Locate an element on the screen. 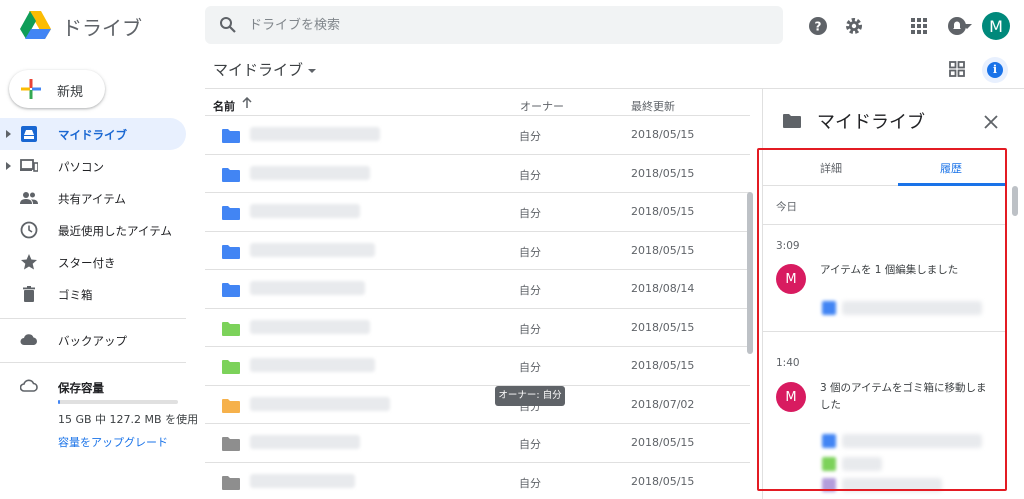 The width and height of the screenshot is (1024, 499). sidebar-item-label: パソコン is located at coordinates (81, 167).